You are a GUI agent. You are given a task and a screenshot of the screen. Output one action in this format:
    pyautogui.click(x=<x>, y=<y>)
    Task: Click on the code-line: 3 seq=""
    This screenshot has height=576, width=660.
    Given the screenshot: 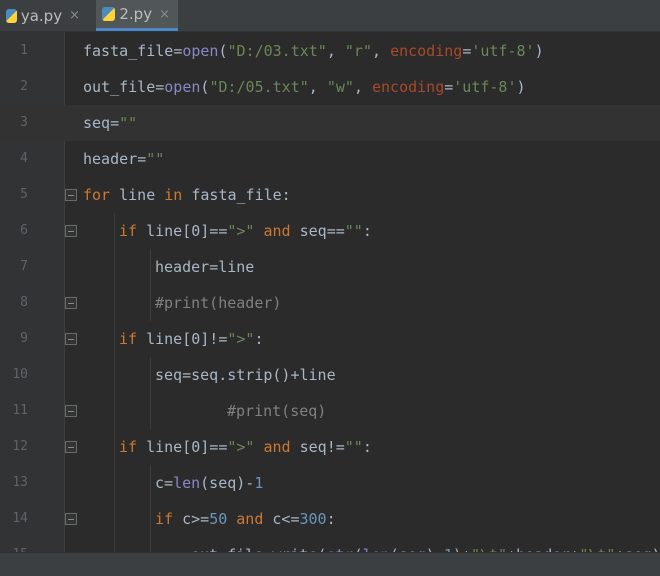 What is the action you would take?
    pyautogui.click(x=330, y=123)
    